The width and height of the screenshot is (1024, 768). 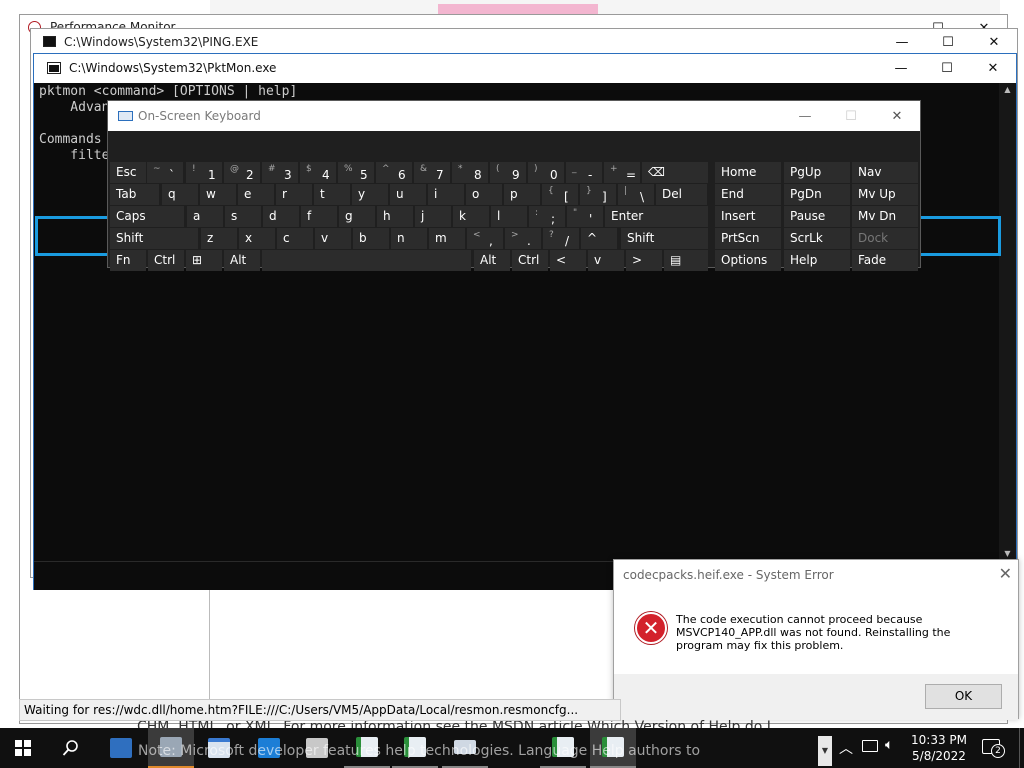 What do you see at coordinates (128, 172) in the screenshot?
I see `key-esc: Esc` at bounding box center [128, 172].